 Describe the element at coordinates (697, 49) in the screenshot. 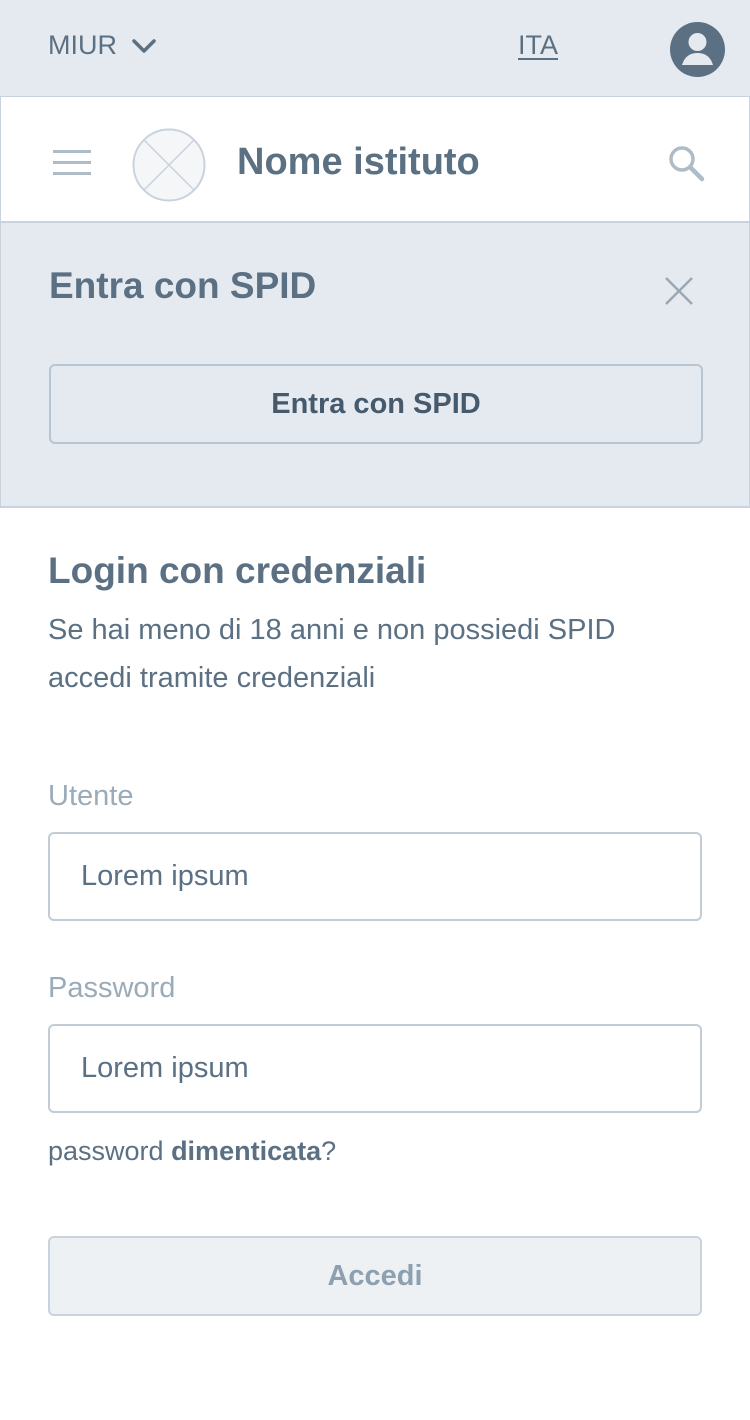

I see `user-avatar-icon` at that location.